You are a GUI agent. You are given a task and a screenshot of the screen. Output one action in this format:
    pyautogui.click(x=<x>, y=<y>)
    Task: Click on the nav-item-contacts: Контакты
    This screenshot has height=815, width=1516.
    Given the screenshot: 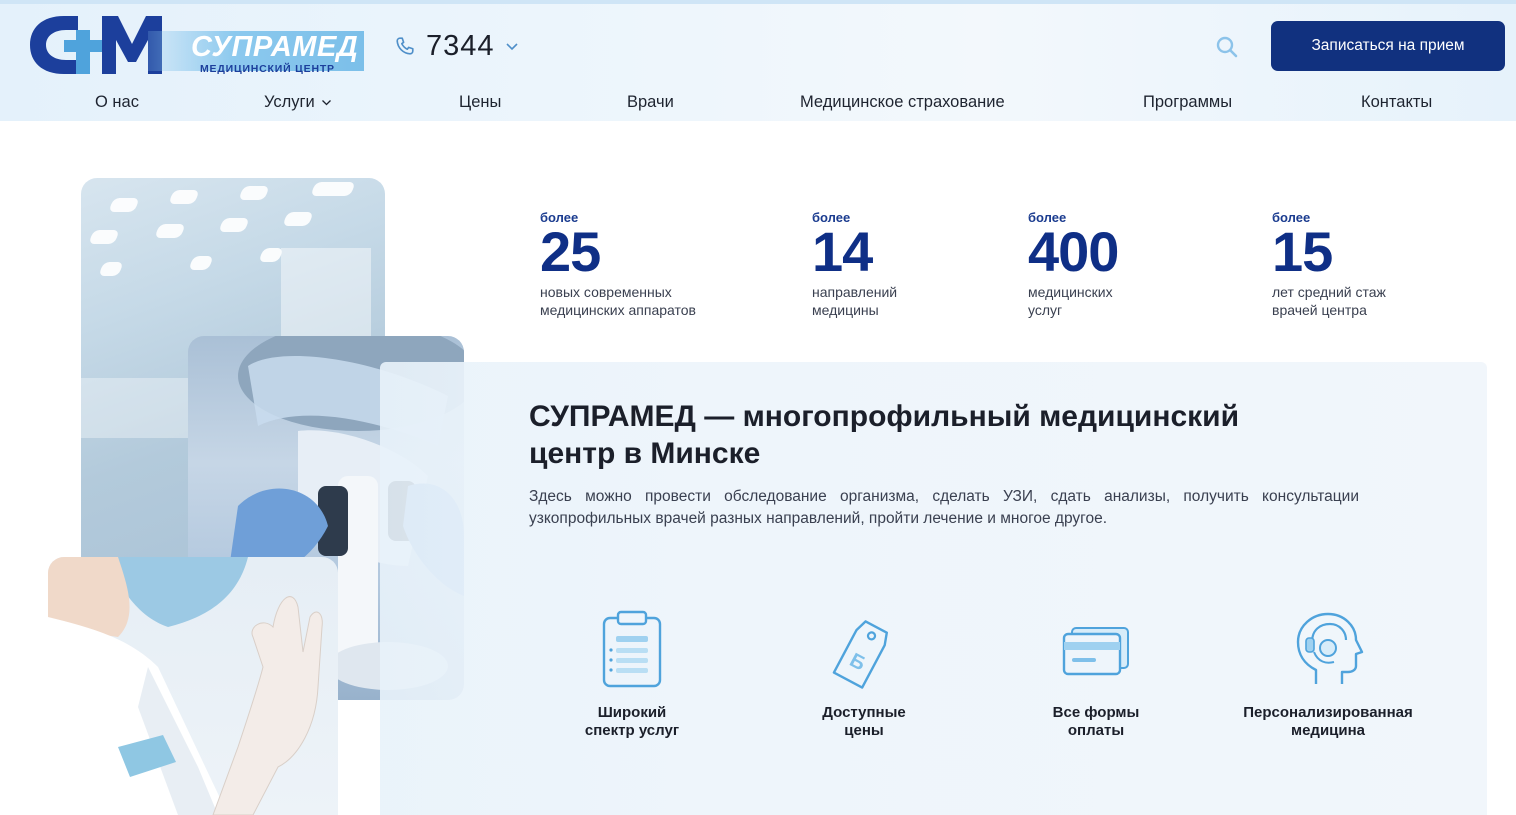 What is the action you would take?
    pyautogui.click(x=1396, y=102)
    